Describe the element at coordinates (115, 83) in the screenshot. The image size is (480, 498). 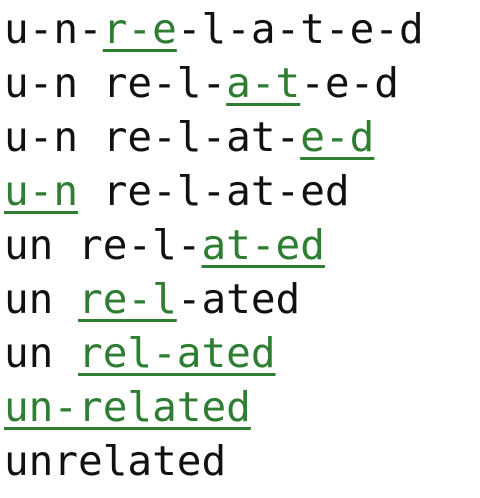
I see `plain-segment: u-n re-l-` at that location.